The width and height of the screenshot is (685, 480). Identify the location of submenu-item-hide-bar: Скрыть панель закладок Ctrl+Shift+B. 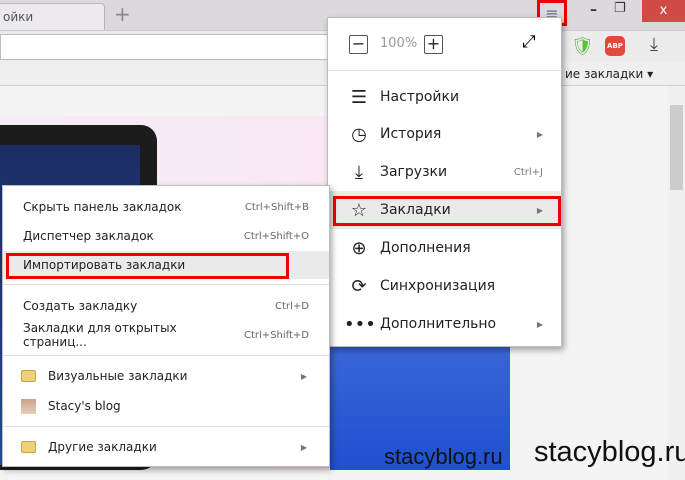
(166, 207).